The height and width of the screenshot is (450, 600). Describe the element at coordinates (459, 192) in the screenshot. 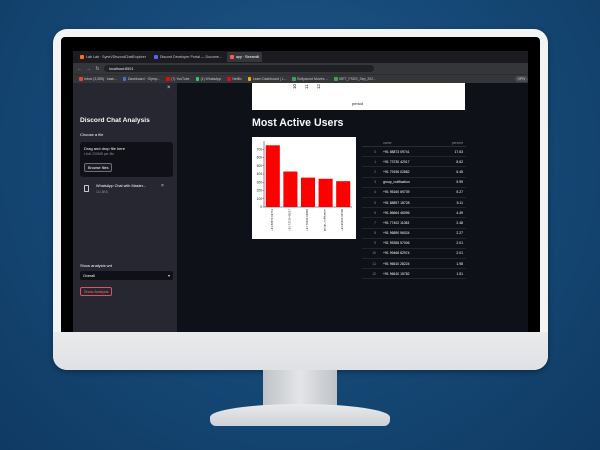

I see `user-percent: 5.27` at that location.